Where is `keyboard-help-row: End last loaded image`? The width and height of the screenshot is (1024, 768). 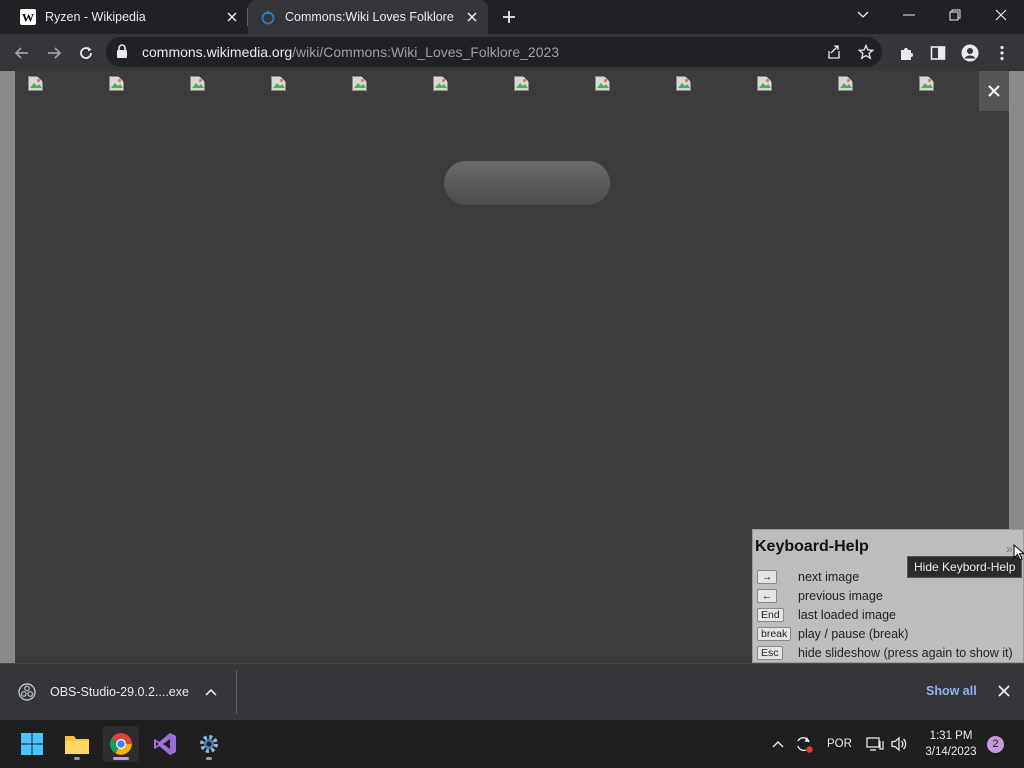
keyboard-help-row: End last loaded image is located at coordinates (826, 615).